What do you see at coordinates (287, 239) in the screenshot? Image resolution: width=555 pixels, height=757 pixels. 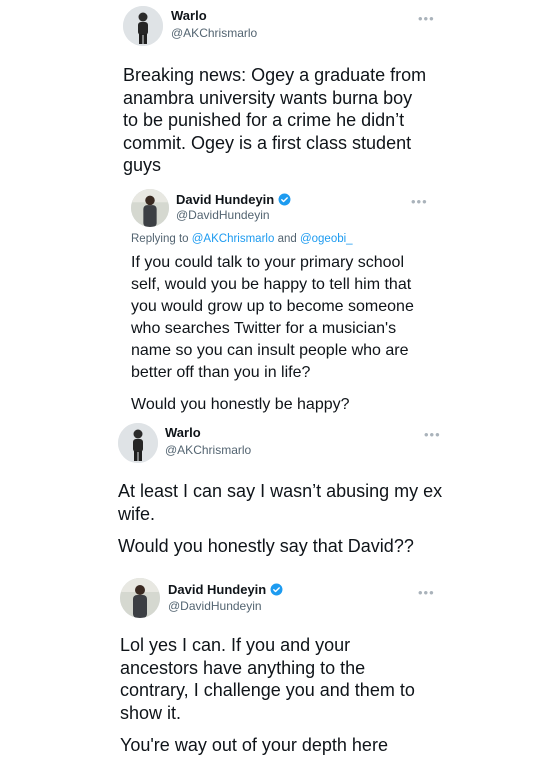 I see `replying-and: and` at bounding box center [287, 239].